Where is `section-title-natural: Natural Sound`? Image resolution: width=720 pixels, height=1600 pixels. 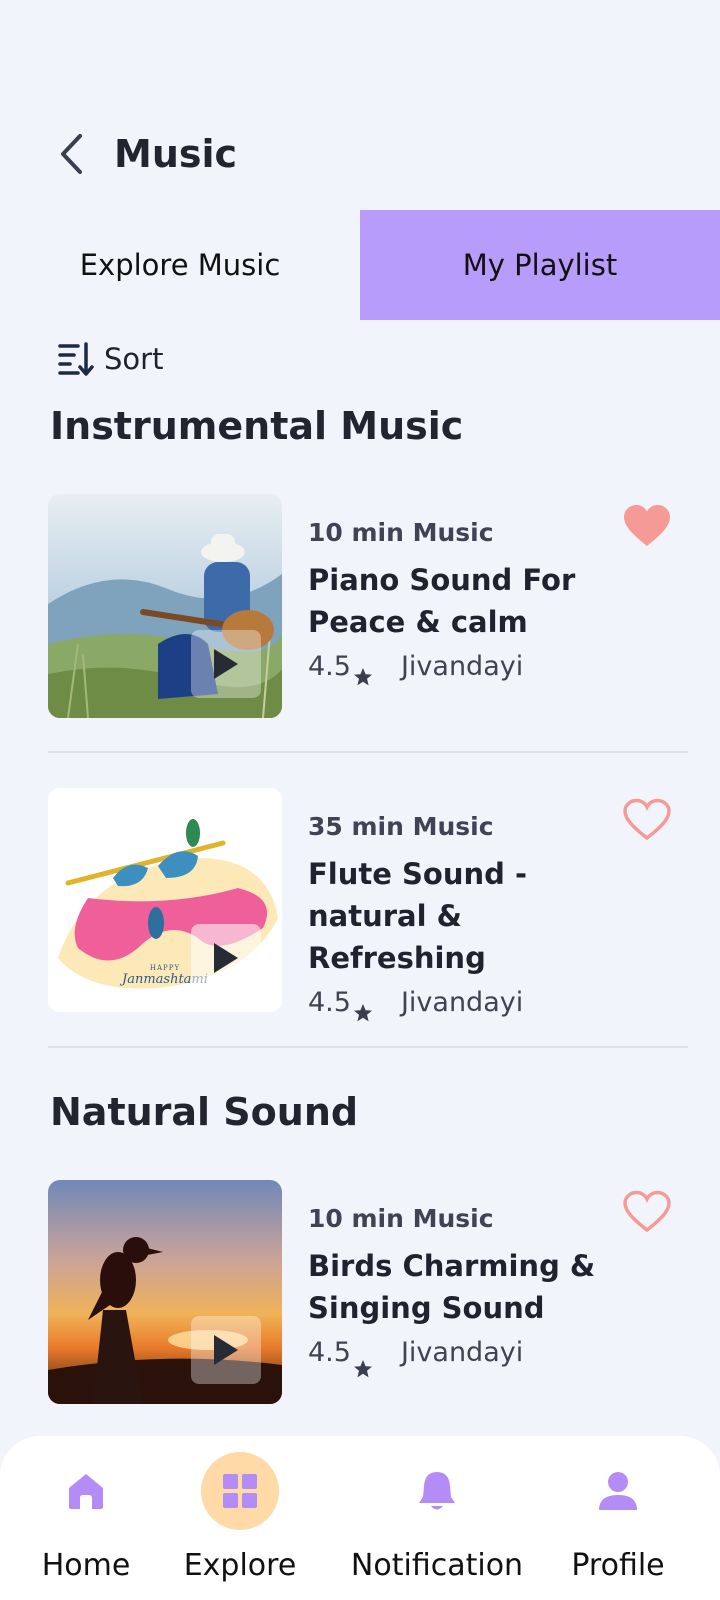 section-title-natural: Natural Sound is located at coordinates (204, 1112).